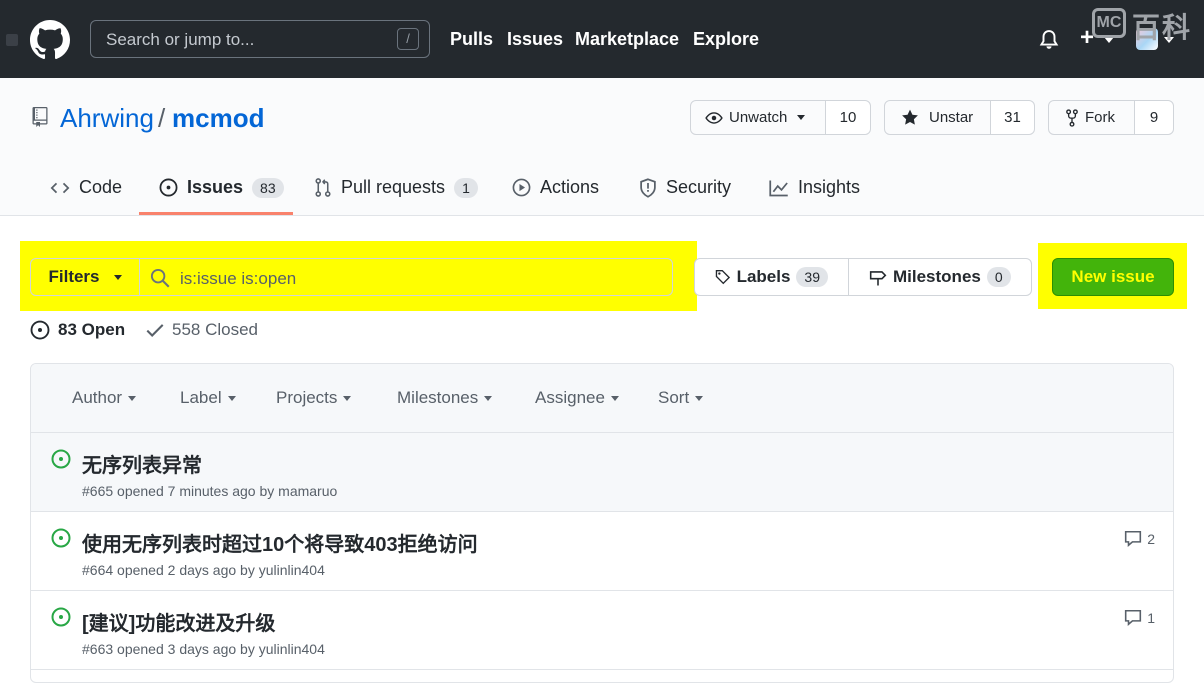  I want to click on nav-marketplace: Marketplace, so click(627, 39).